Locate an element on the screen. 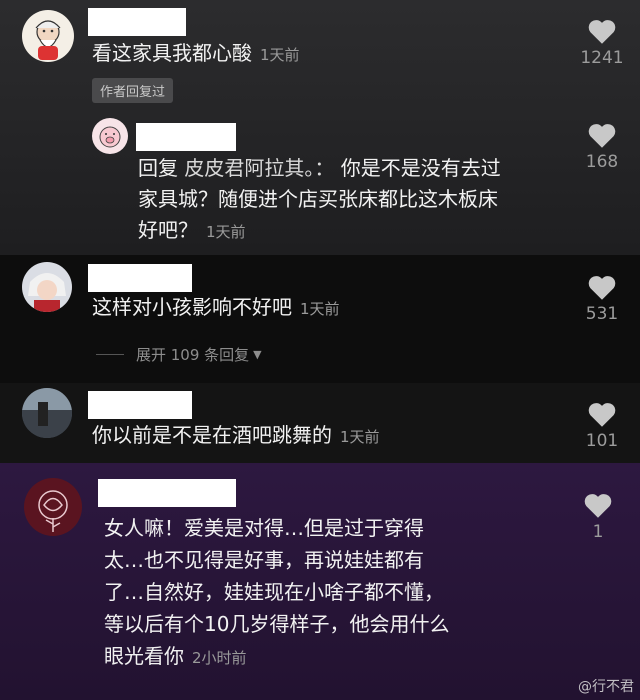  expand-replies-button: 展开 109 条回复 ▼ is located at coordinates (179, 354).